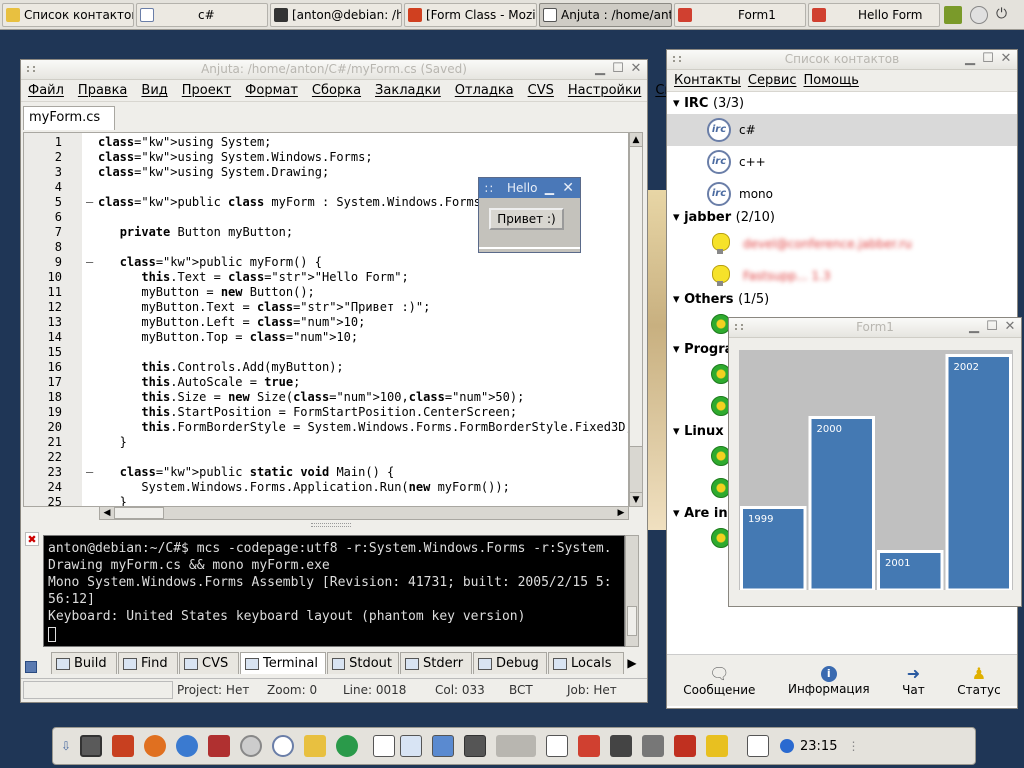 The height and width of the screenshot is (768, 1024). Describe the element at coordinates (703, 349) in the screenshot. I see `group-programming: ▾ Progra` at that location.